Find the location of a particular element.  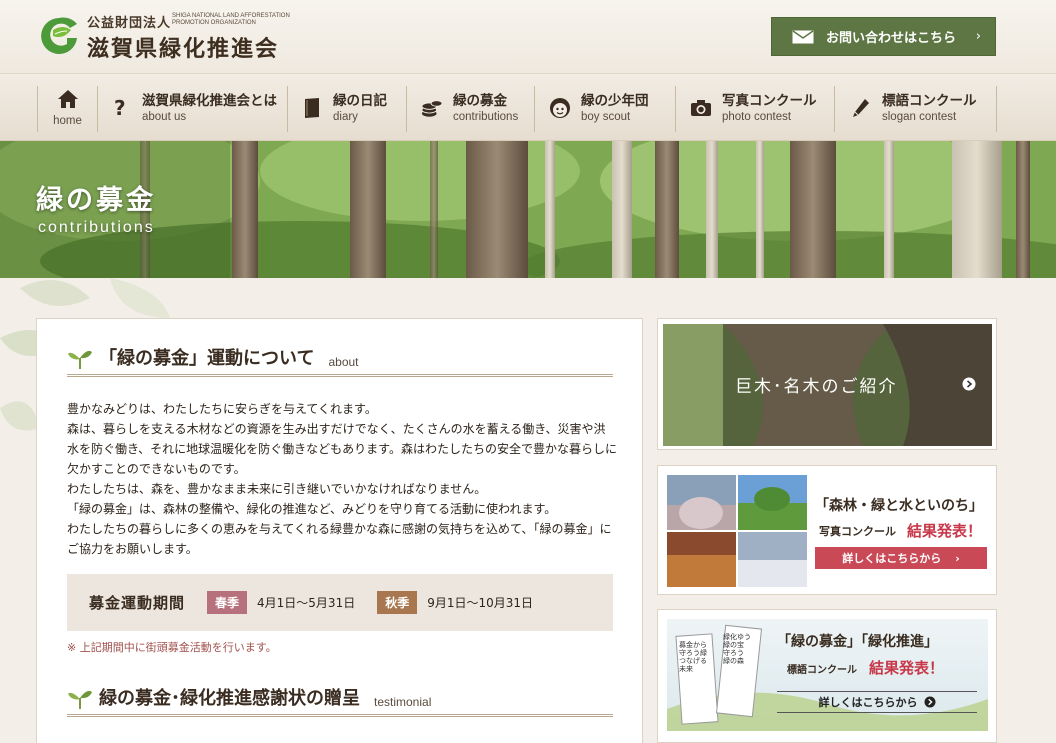

testimonial-tag: testimonial is located at coordinates (403, 702).